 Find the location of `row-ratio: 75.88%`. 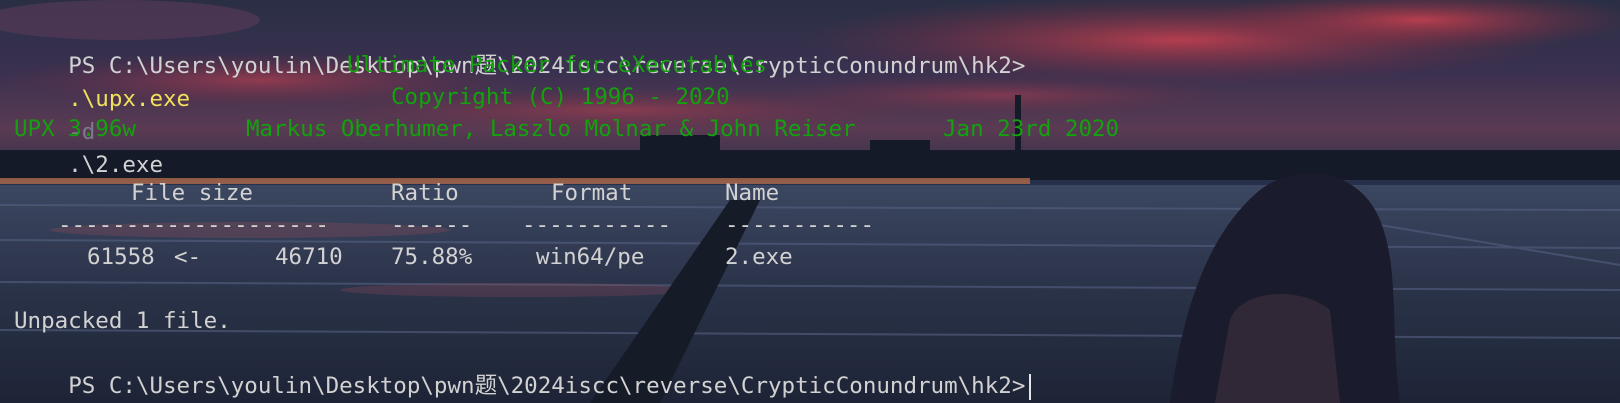

row-ratio: 75.88% is located at coordinates (432, 257).